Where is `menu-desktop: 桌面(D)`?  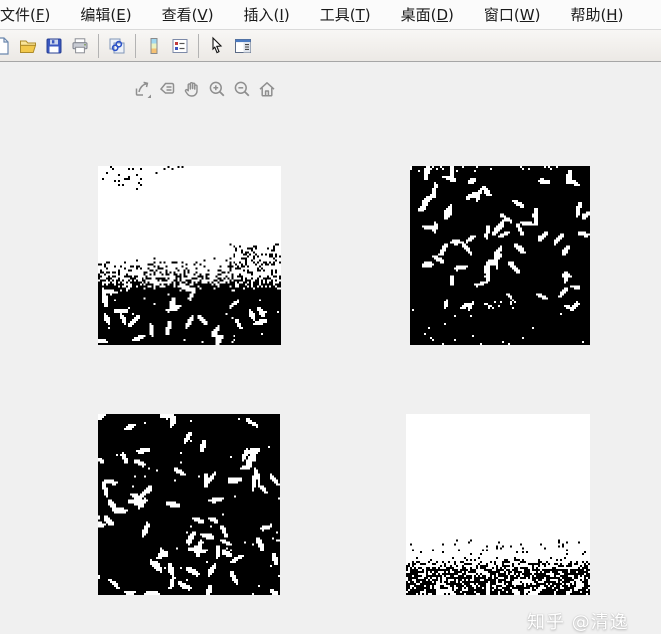
menu-desktop: 桌面(D) is located at coordinates (427, 14).